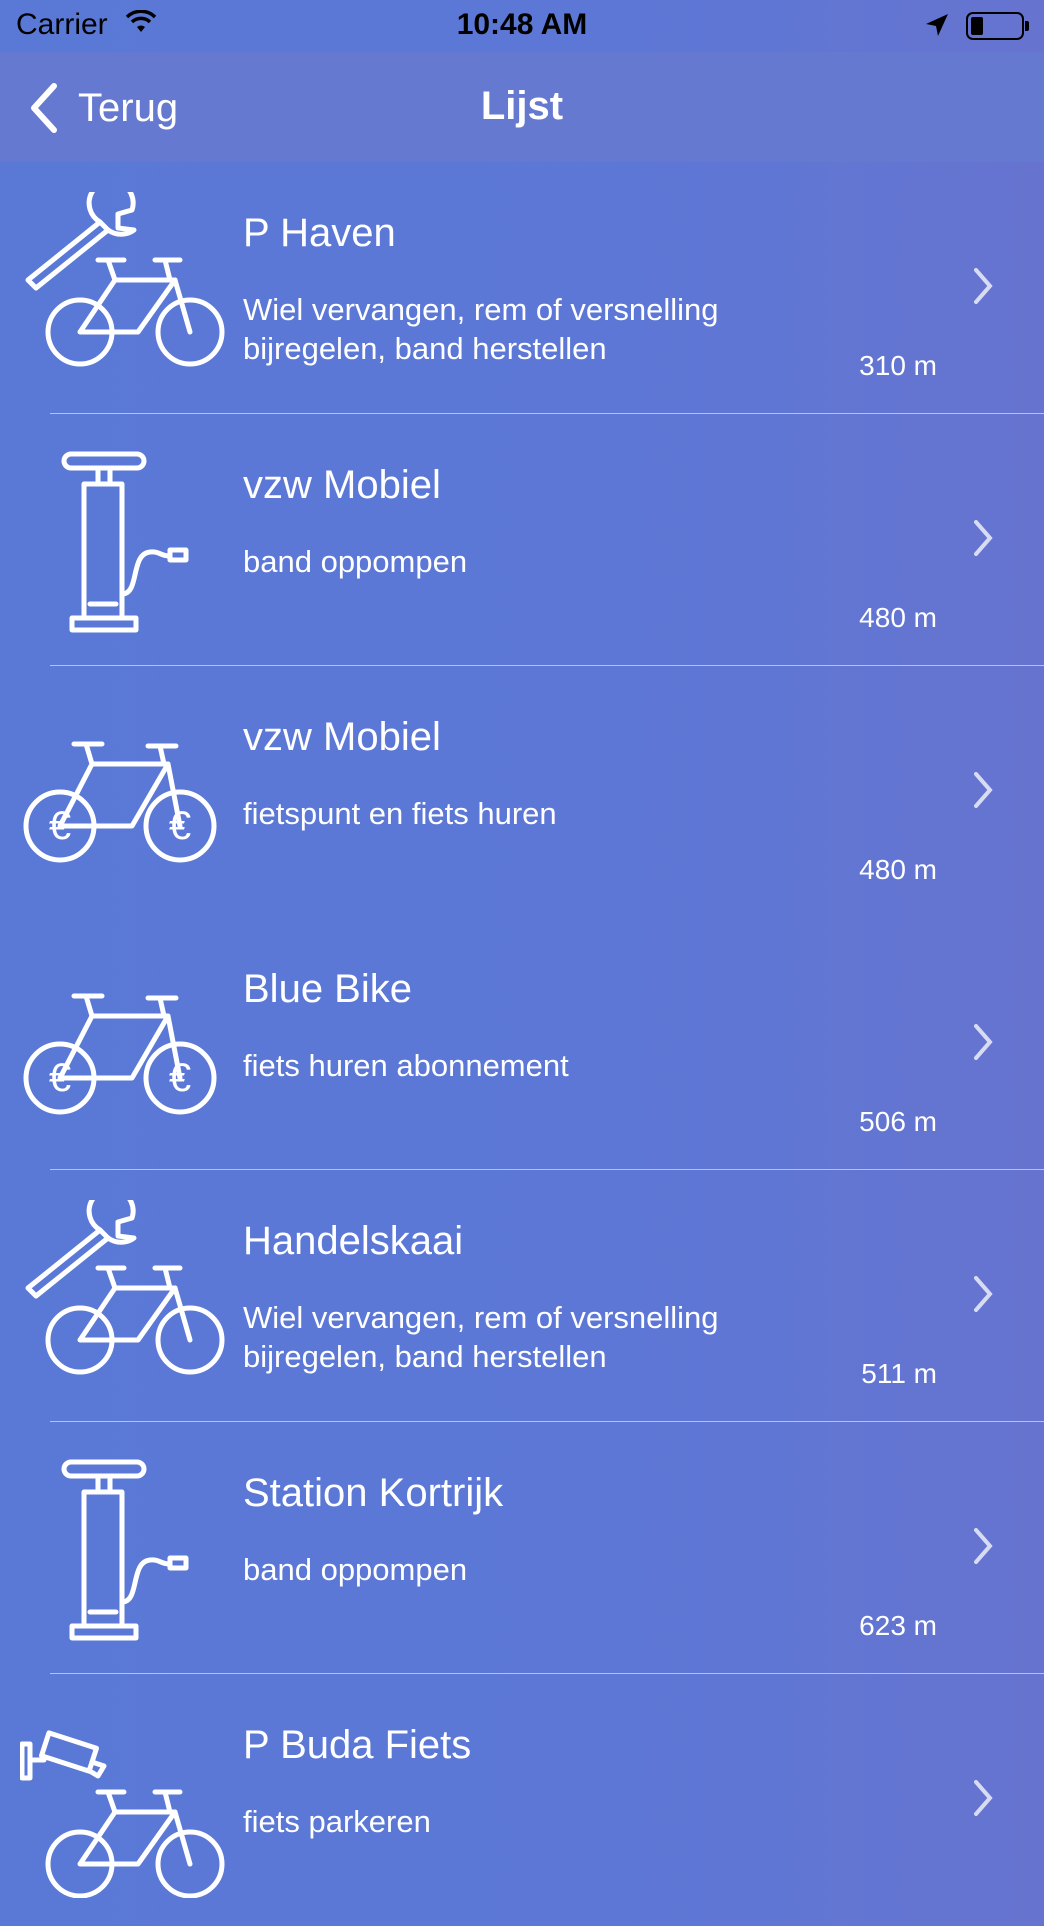 The width and height of the screenshot is (1044, 1926). Describe the element at coordinates (122, 1814) in the screenshot. I see `bike-parking-camera-icon` at that location.